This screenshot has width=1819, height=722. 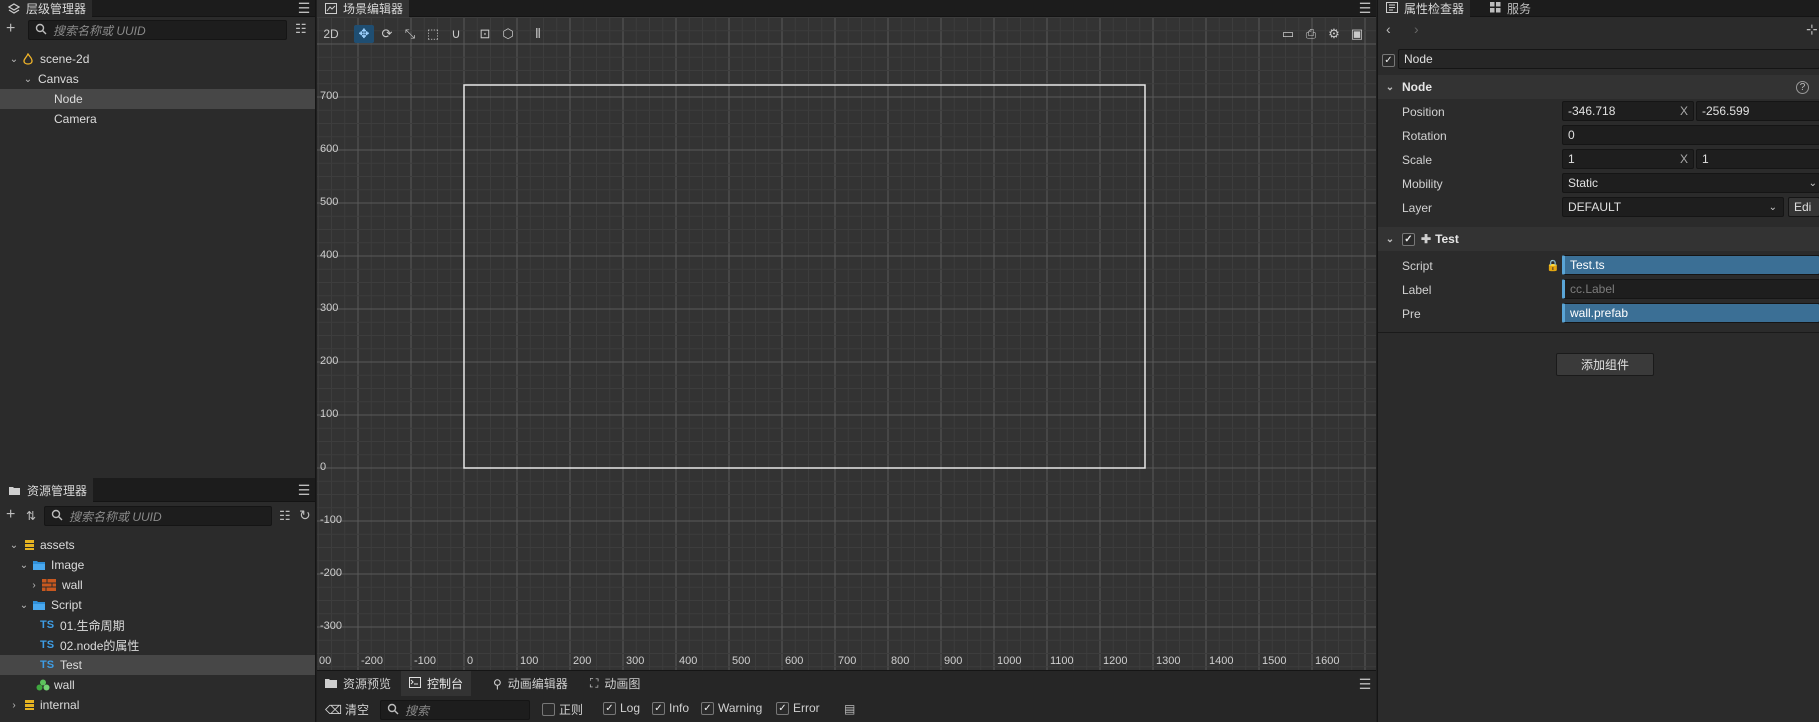 I want to click on collapse-log-icon: ▤, so click(x=849, y=709).